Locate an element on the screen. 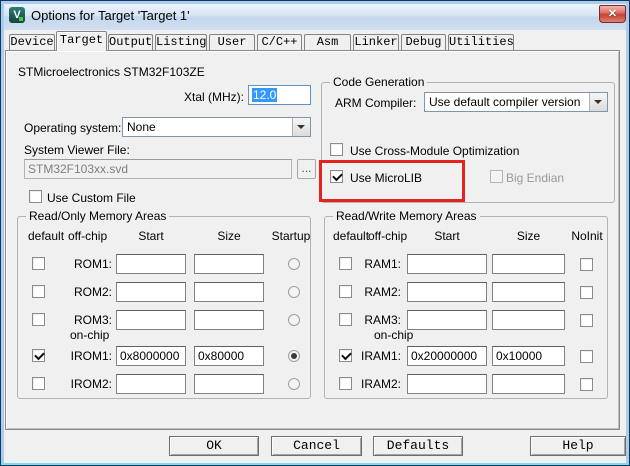  tab-device: Device is located at coordinates (32, 42).